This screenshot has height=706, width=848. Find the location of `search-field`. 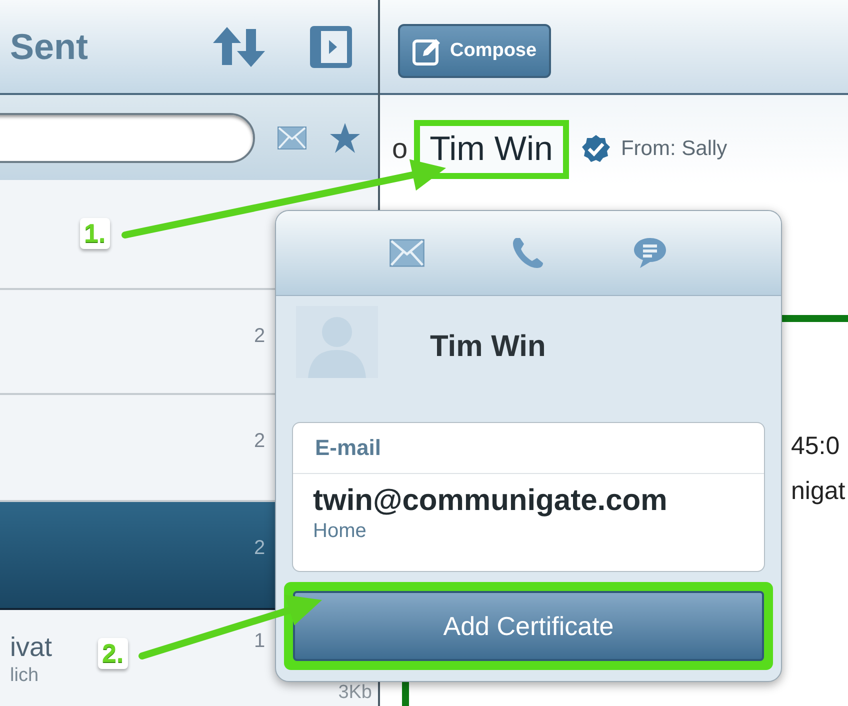

search-field is located at coordinates (127, 137).